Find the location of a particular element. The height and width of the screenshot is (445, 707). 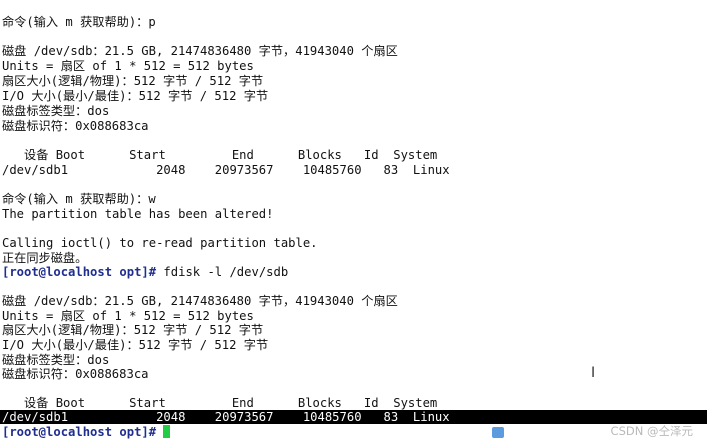

shell-command: fdisk -l /dev/sdb is located at coordinates (222, 272).